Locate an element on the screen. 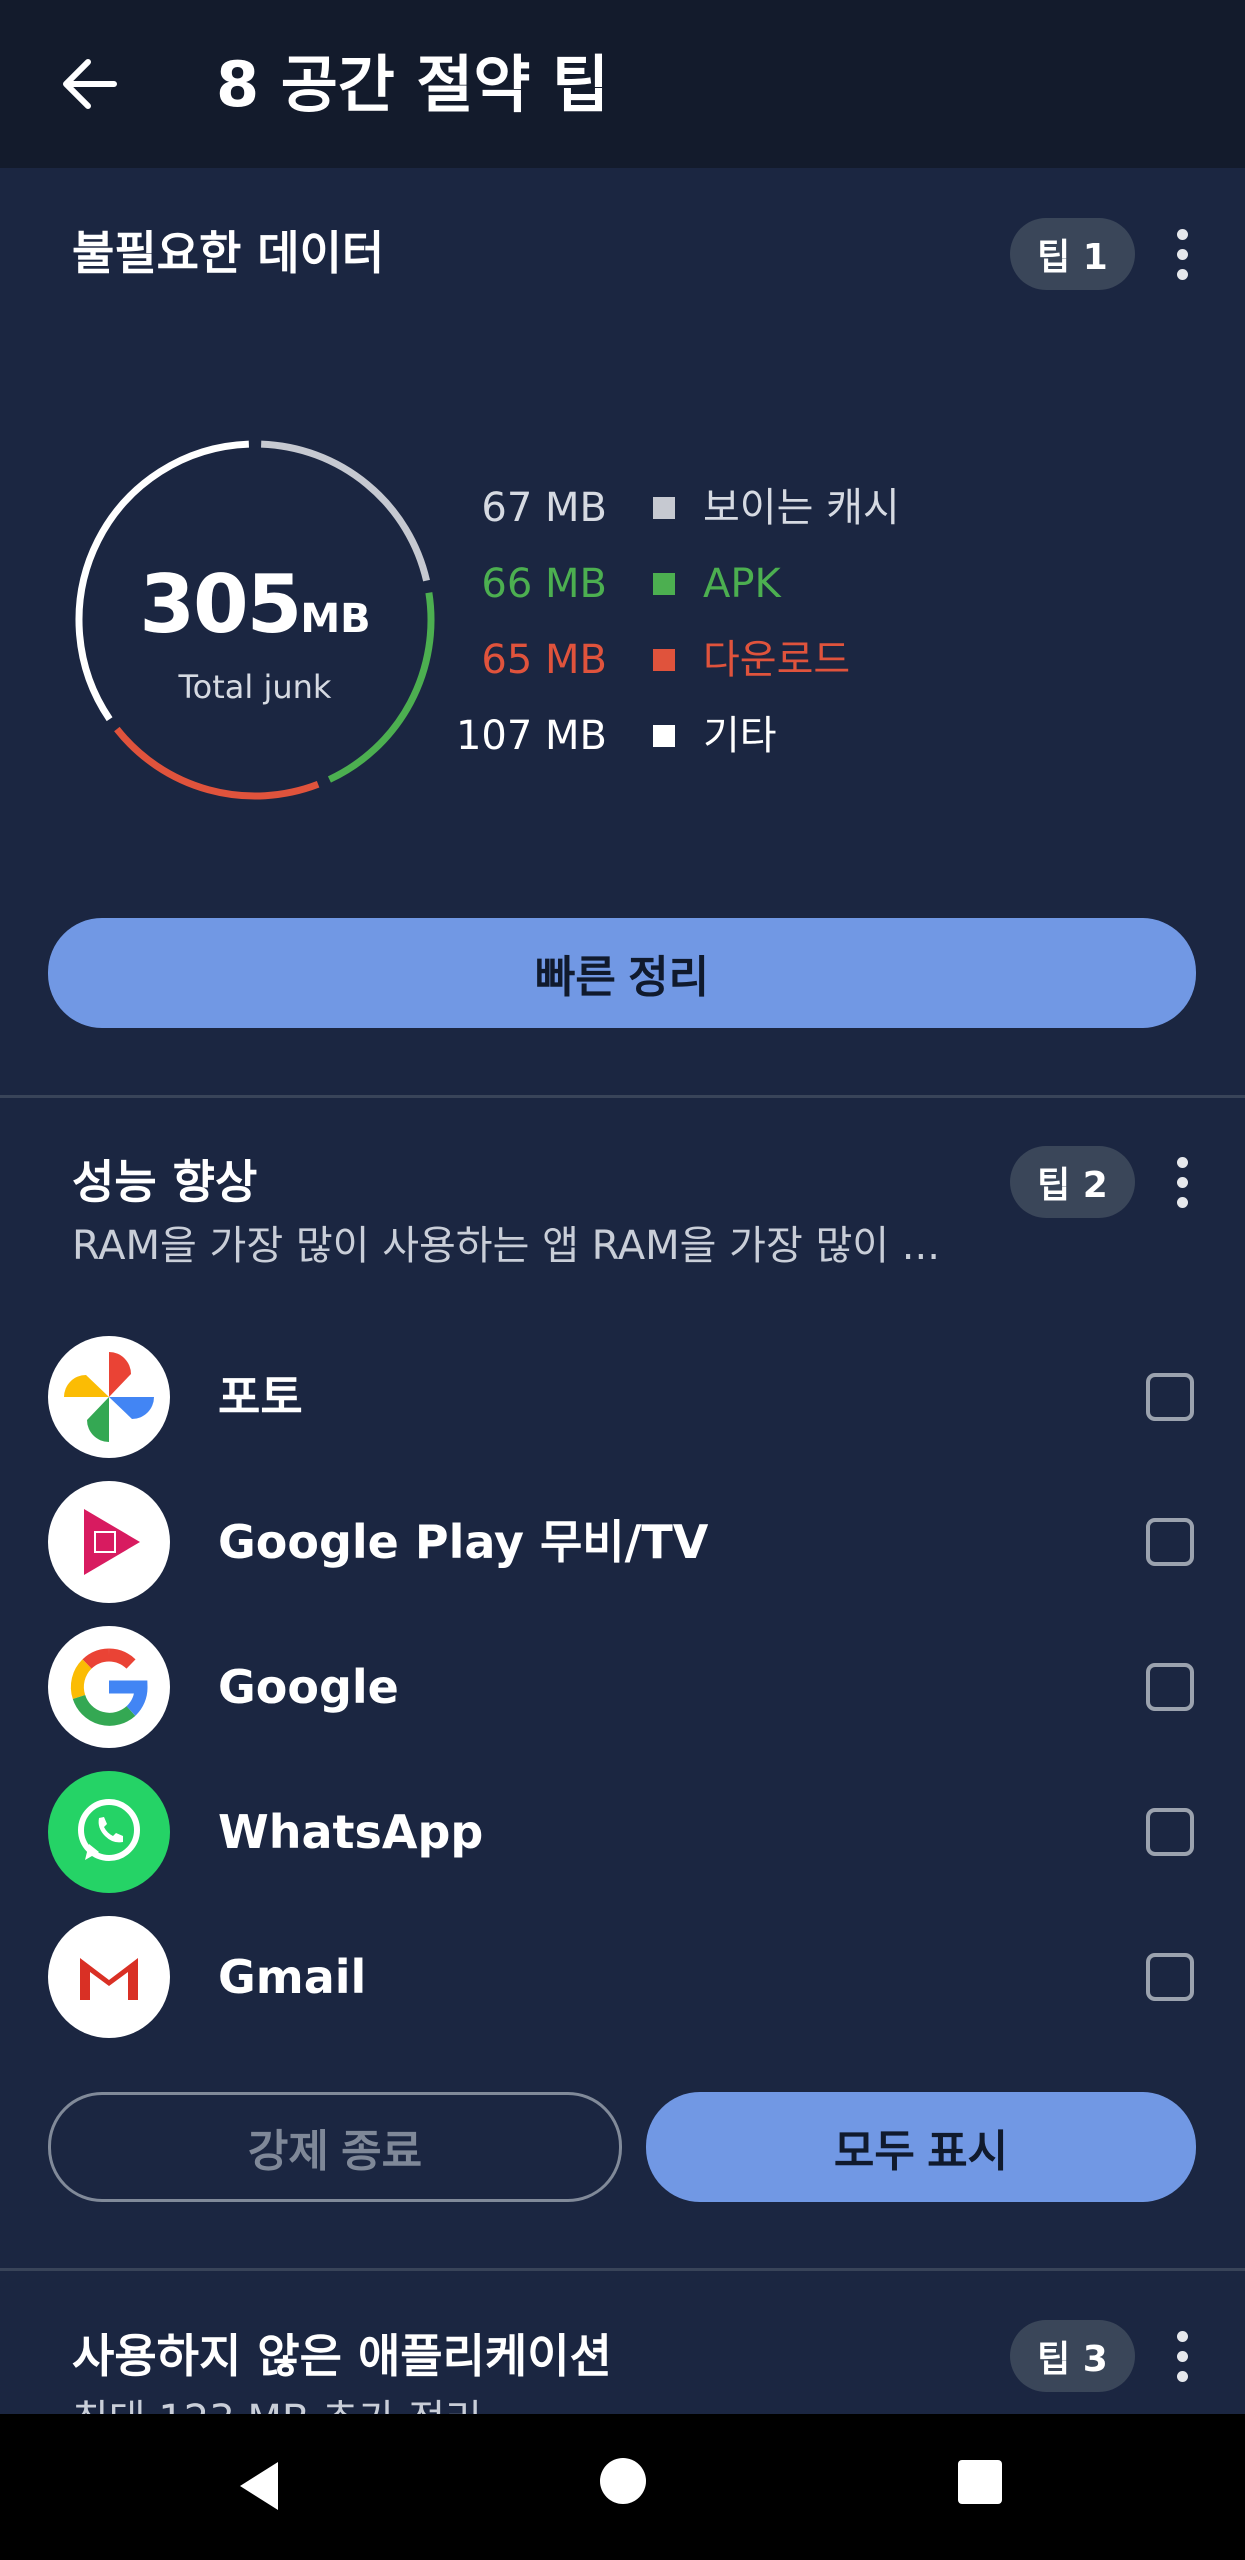 This screenshot has width=1245, height=2560. performance-section-title: 성능 향상 is located at coordinates (165, 1182).